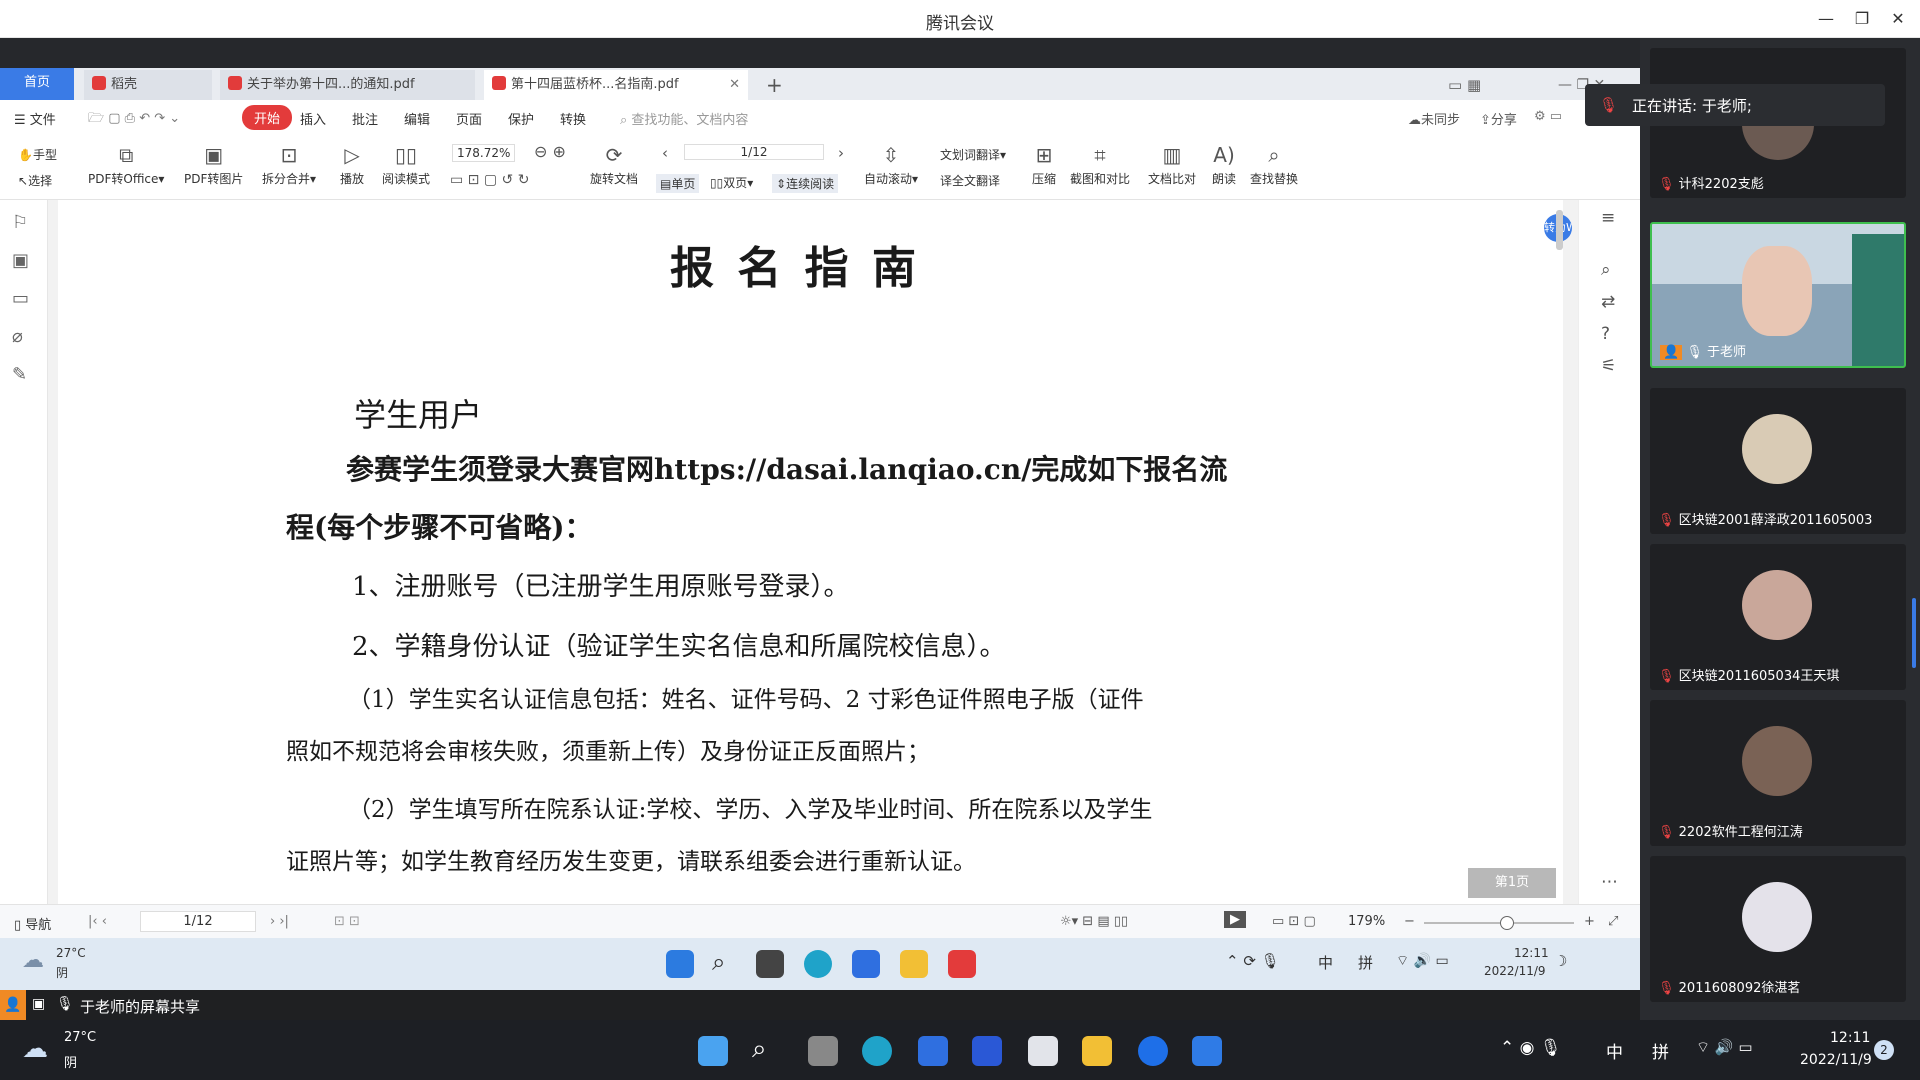 This screenshot has height=1080, width=1920. What do you see at coordinates (1778, 295) in the screenshot?
I see `participant-video-card: 👤 🎙 于老师` at bounding box center [1778, 295].